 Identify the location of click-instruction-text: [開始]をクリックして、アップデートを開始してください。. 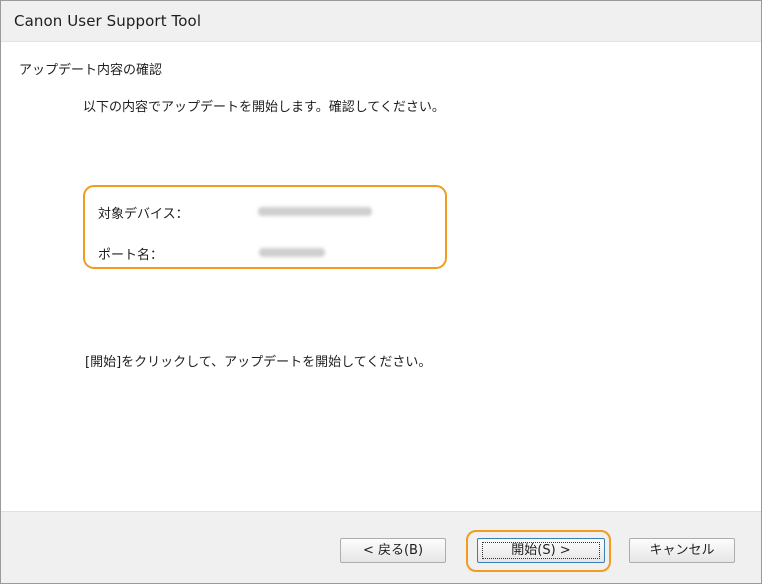
(258, 362).